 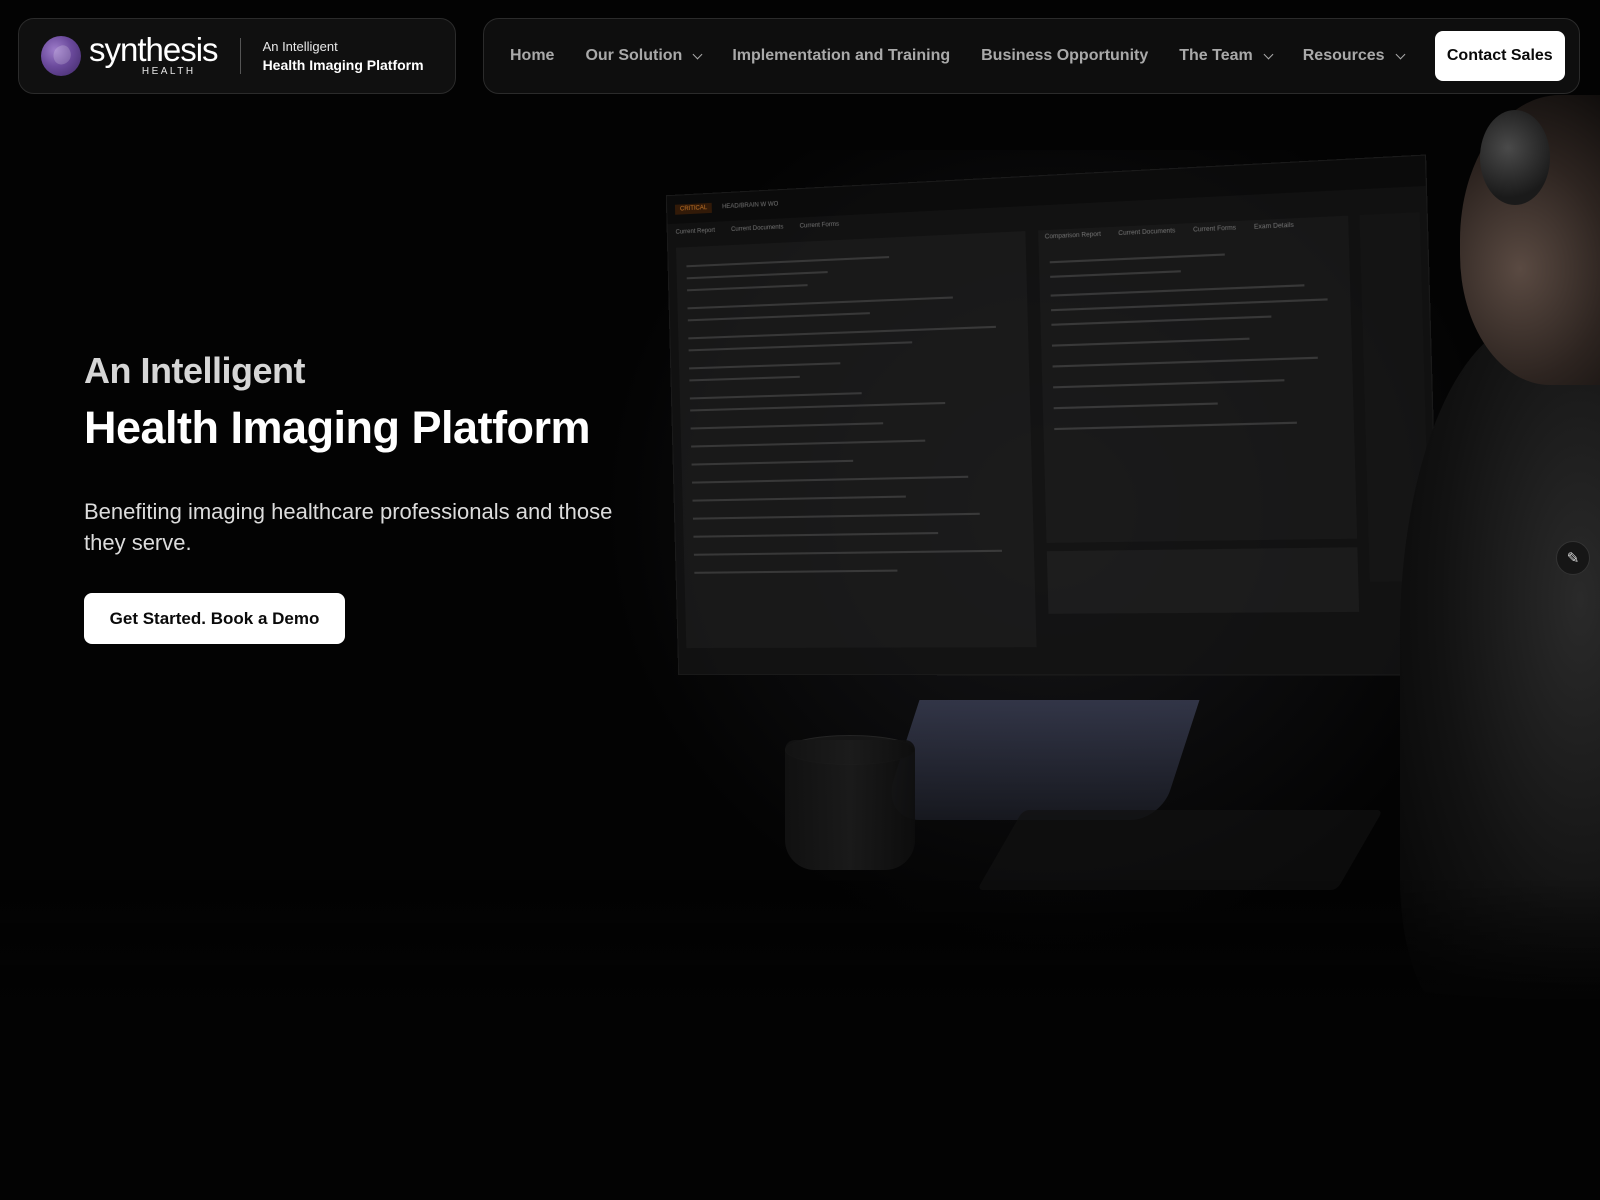 I want to click on monitor-tab: Current Report, so click(x=695, y=231).